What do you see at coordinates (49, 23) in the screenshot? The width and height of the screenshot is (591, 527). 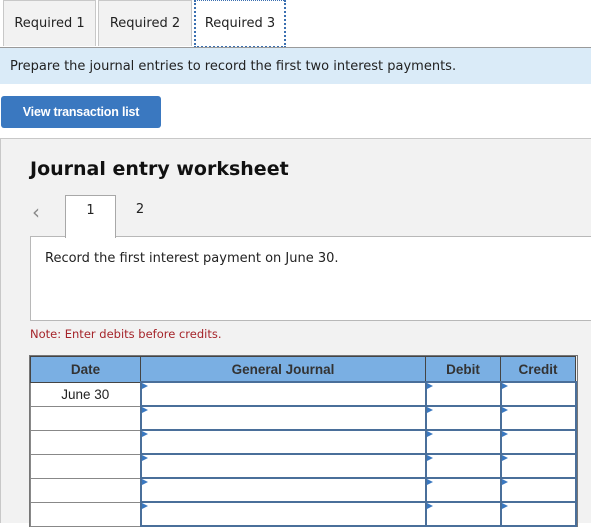 I see `tab-required-1: Required 1` at bounding box center [49, 23].